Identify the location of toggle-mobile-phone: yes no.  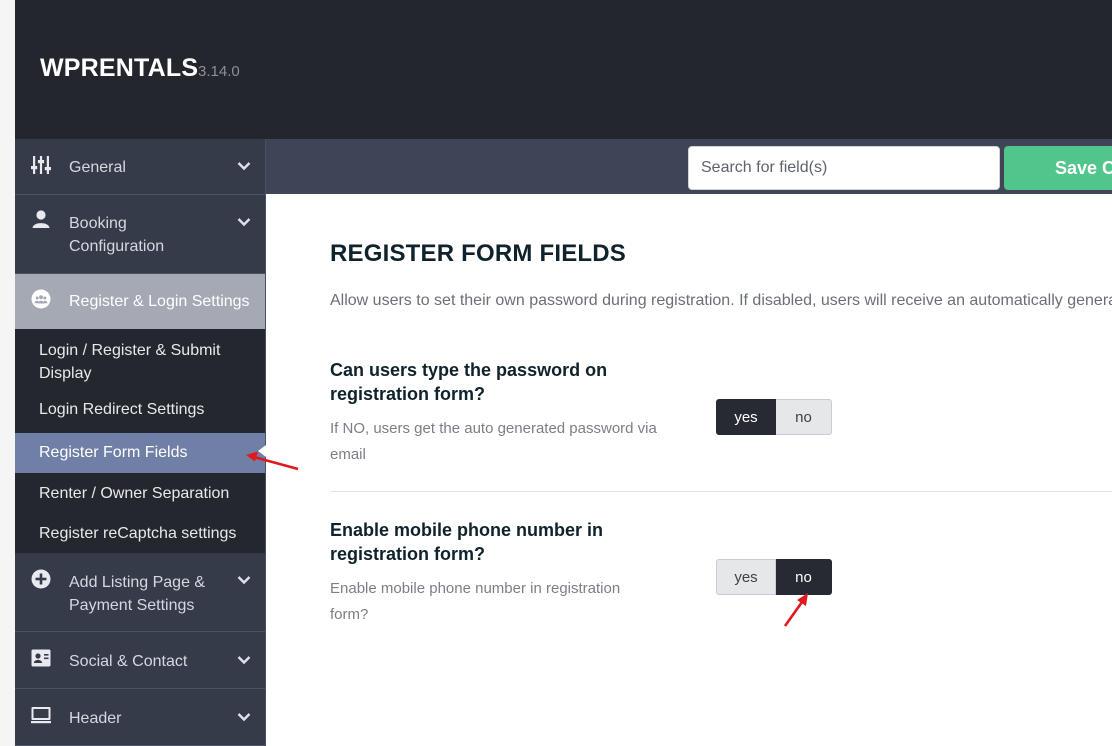
(774, 577).